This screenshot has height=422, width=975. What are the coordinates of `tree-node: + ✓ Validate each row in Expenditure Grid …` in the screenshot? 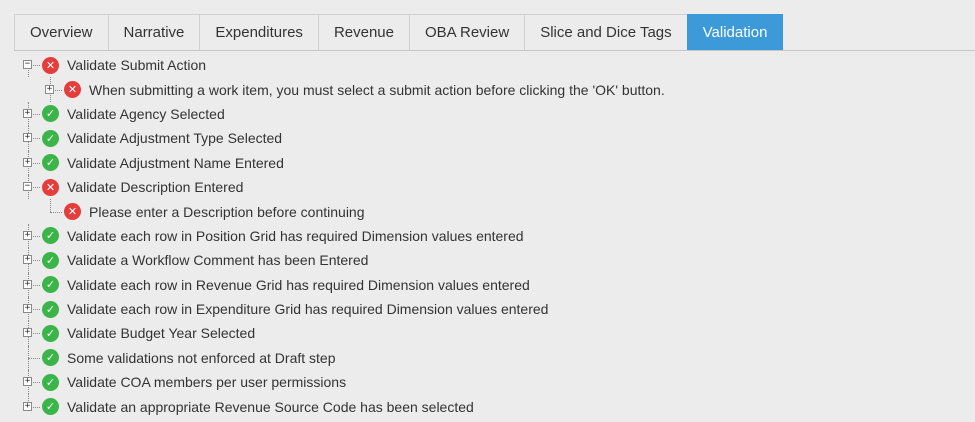 It's located at (498, 309).